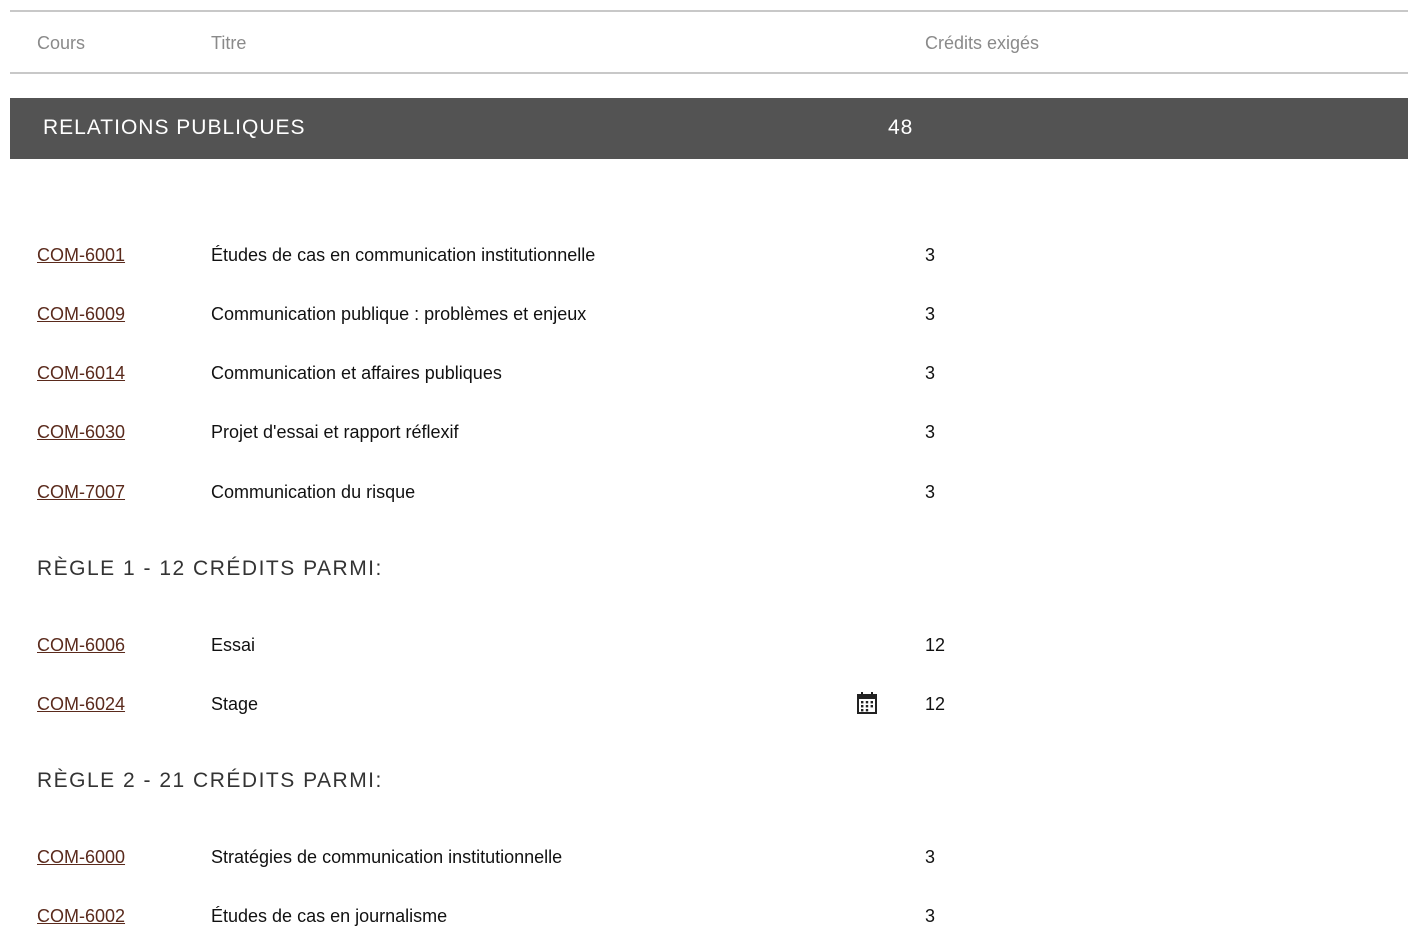 This screenshot has width=1408, height=927. What do you see at coordinates (867, 703) in the screenshot?
I see `calendar-icon` at bounding box center [867, 703].